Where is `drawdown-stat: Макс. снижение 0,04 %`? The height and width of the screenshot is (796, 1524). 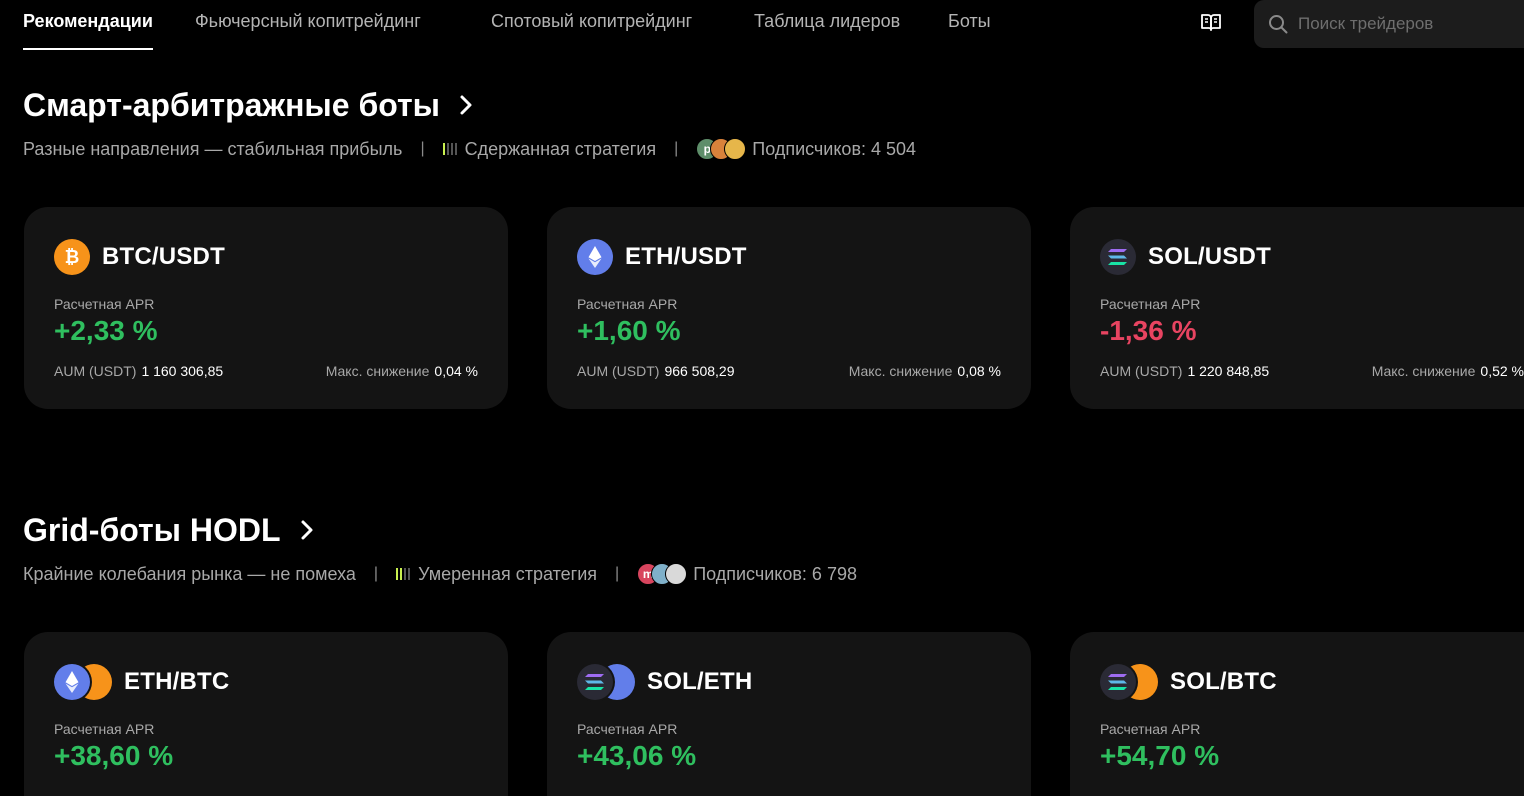 drawdown-stat: Макс. снижение 0,04 % is located at coordinates (402, 371).